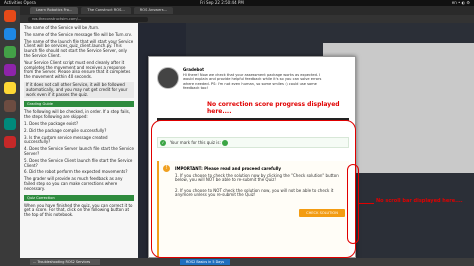 The image size is (474, 266). Describe the element at coordinates (10, 34) in the screenshot. I see `files-icon` at that location.